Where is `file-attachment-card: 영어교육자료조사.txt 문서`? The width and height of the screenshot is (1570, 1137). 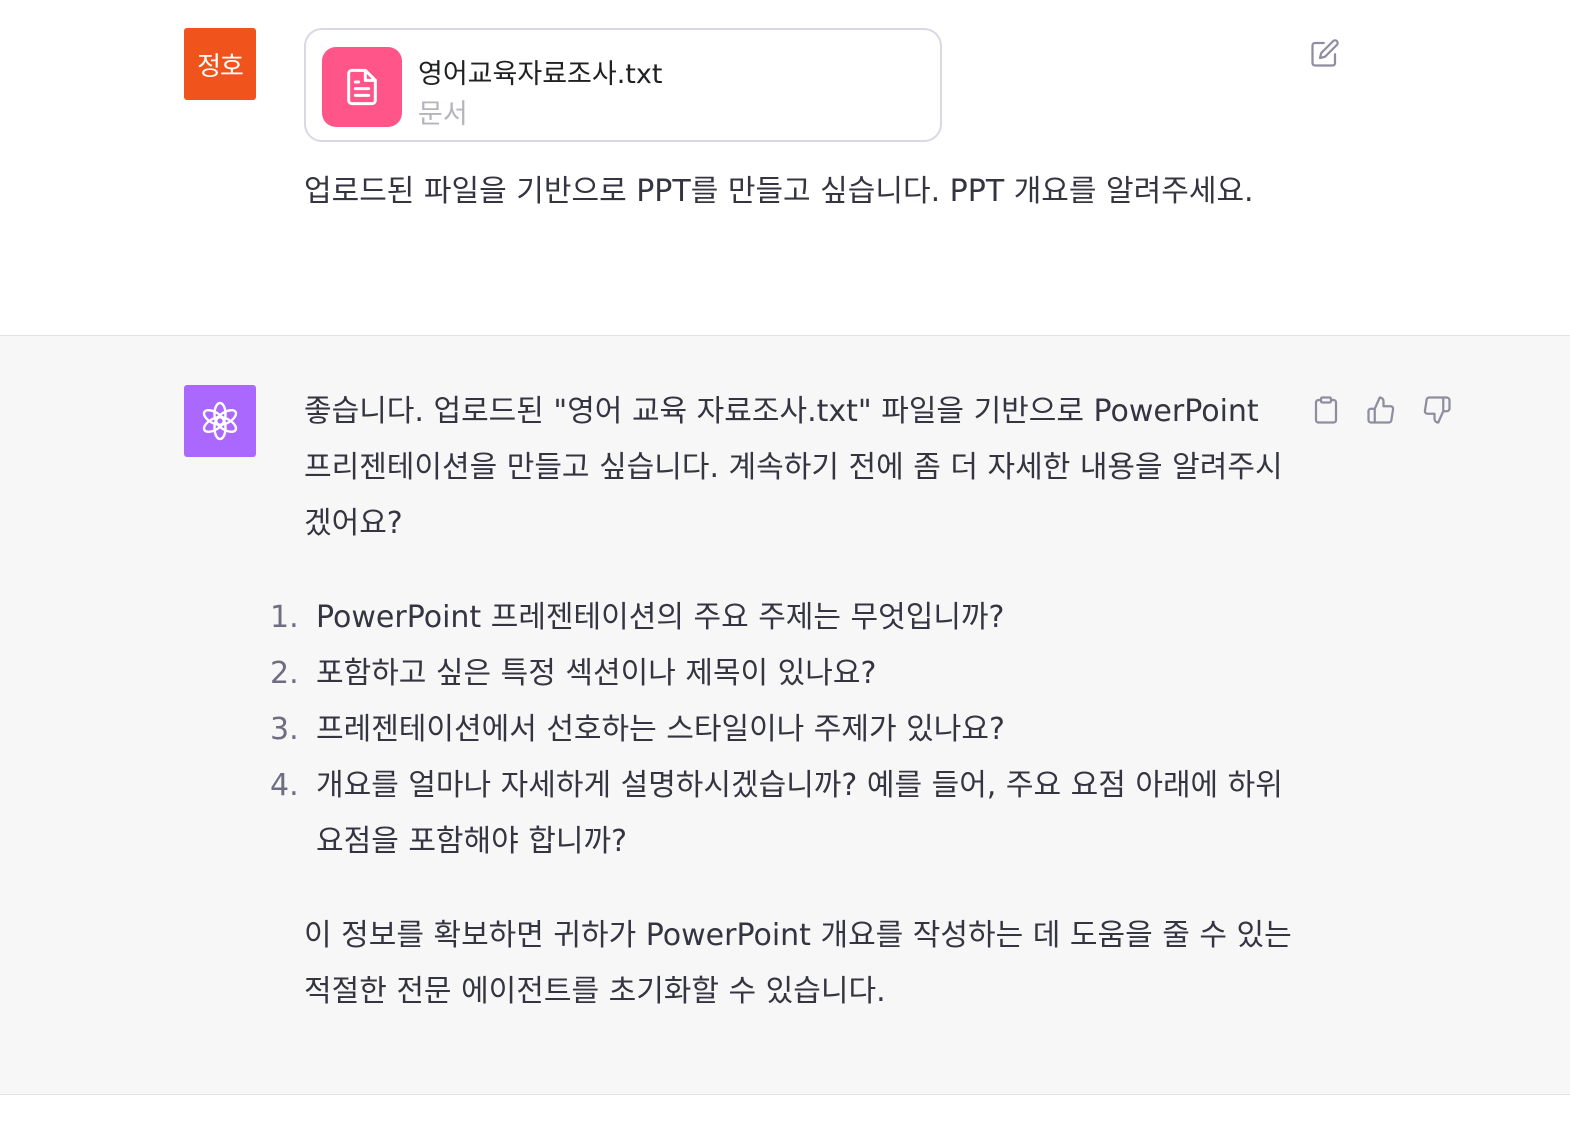 file-attachment-card: 영어교육자료조사.txt 문서 is located at coordinates (623, 85).